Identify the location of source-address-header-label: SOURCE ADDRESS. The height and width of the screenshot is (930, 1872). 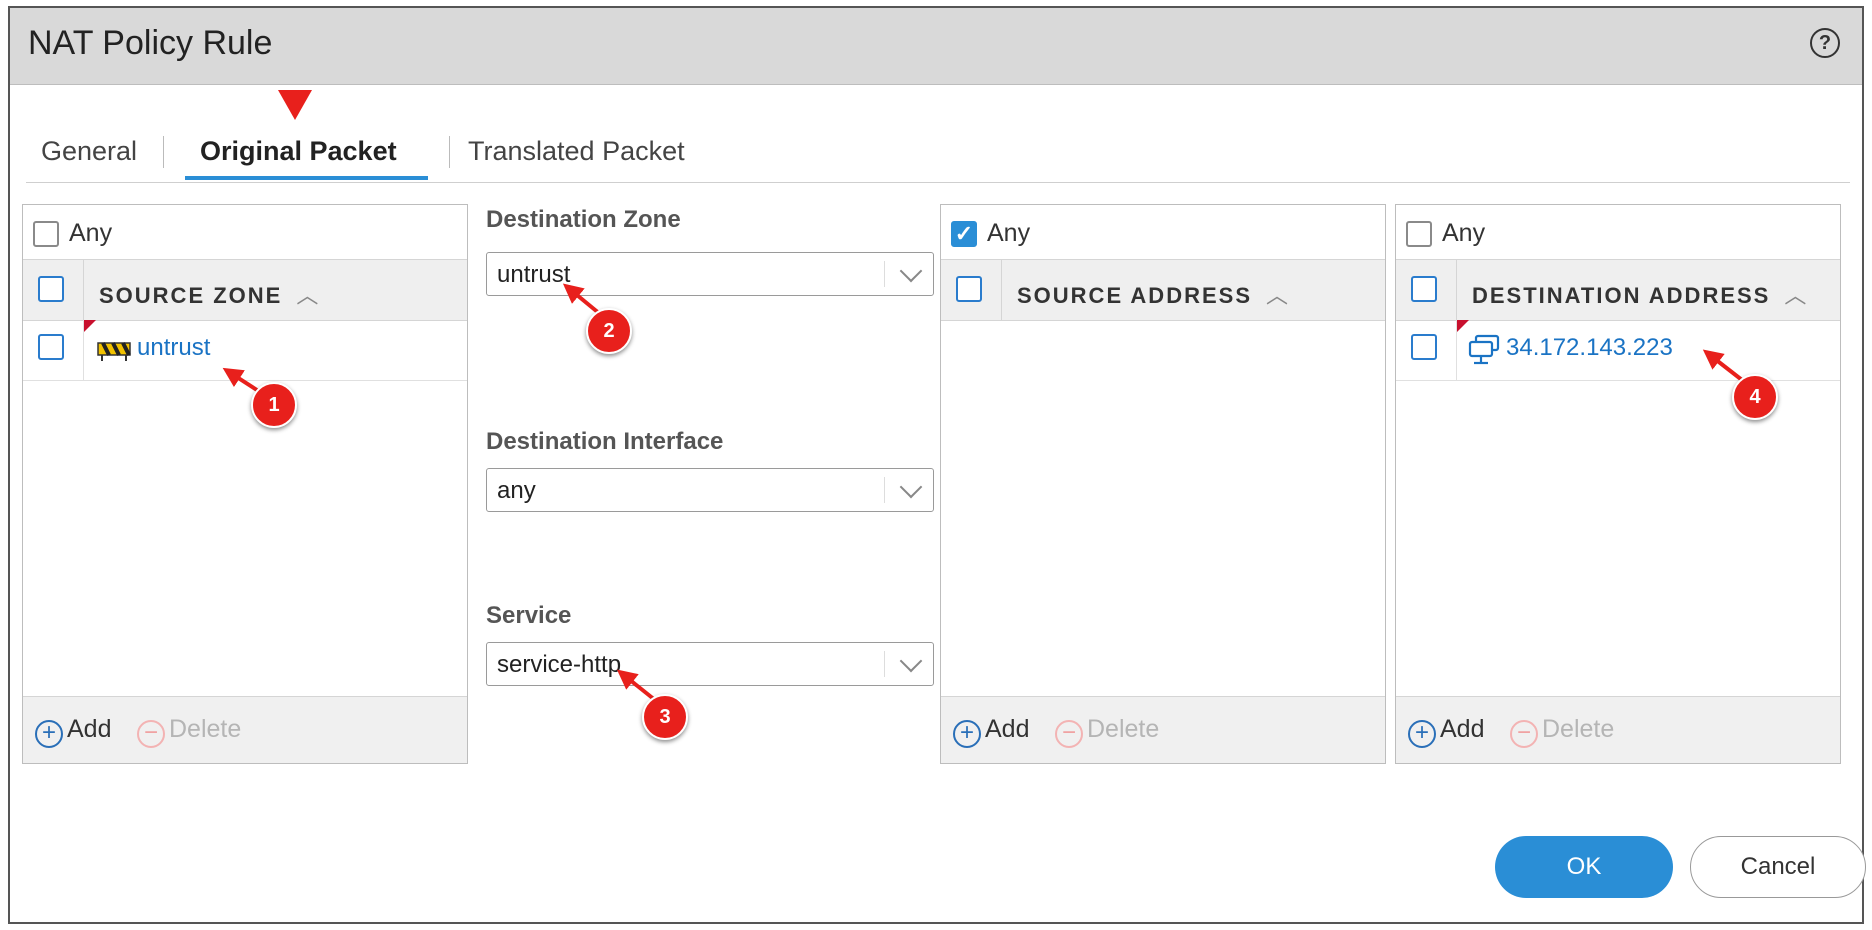
(1134, 295).